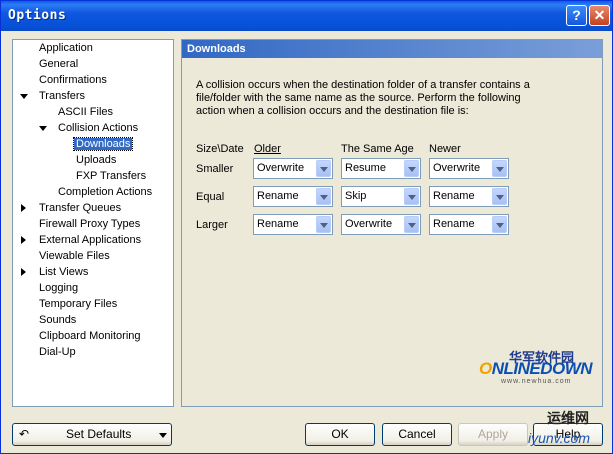  I want to click on tree-item-label: Logging, so click(59, 288).